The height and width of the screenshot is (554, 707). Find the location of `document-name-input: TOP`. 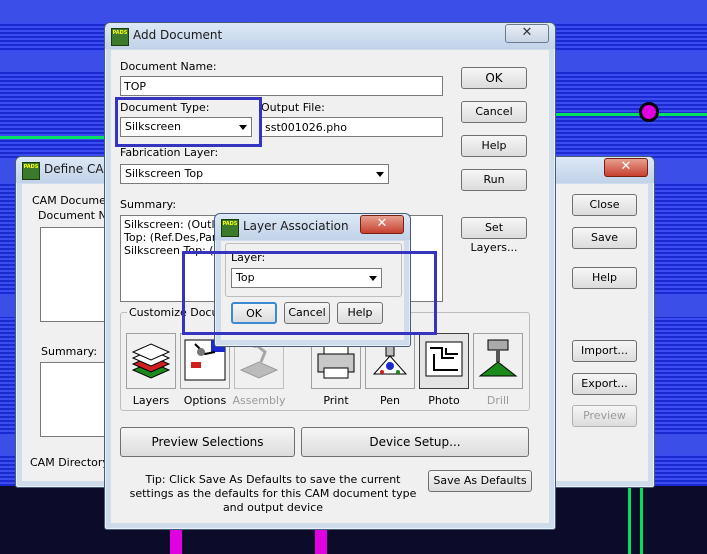

document-name-input: TOP is located at coordinates (281, 86).